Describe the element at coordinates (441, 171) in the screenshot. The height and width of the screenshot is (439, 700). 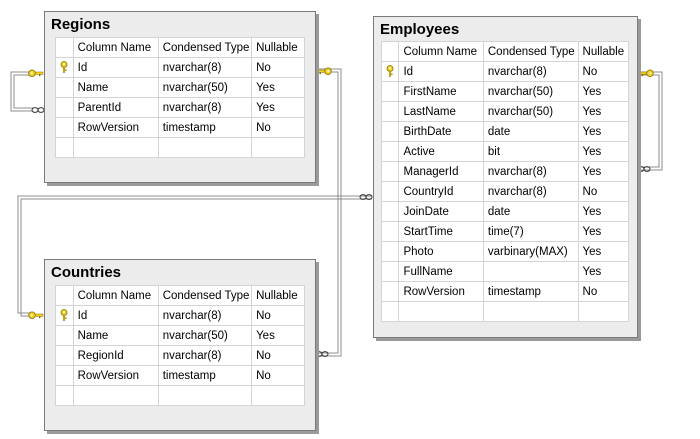
I see `column-name-cell: ManagerId` at that location.